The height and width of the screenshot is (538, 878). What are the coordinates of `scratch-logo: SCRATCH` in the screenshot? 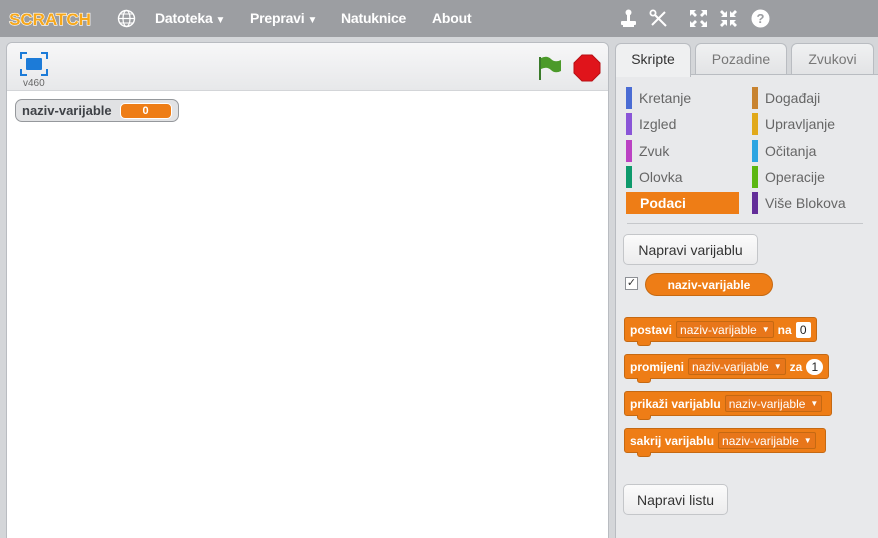 It's located at (50, 18).